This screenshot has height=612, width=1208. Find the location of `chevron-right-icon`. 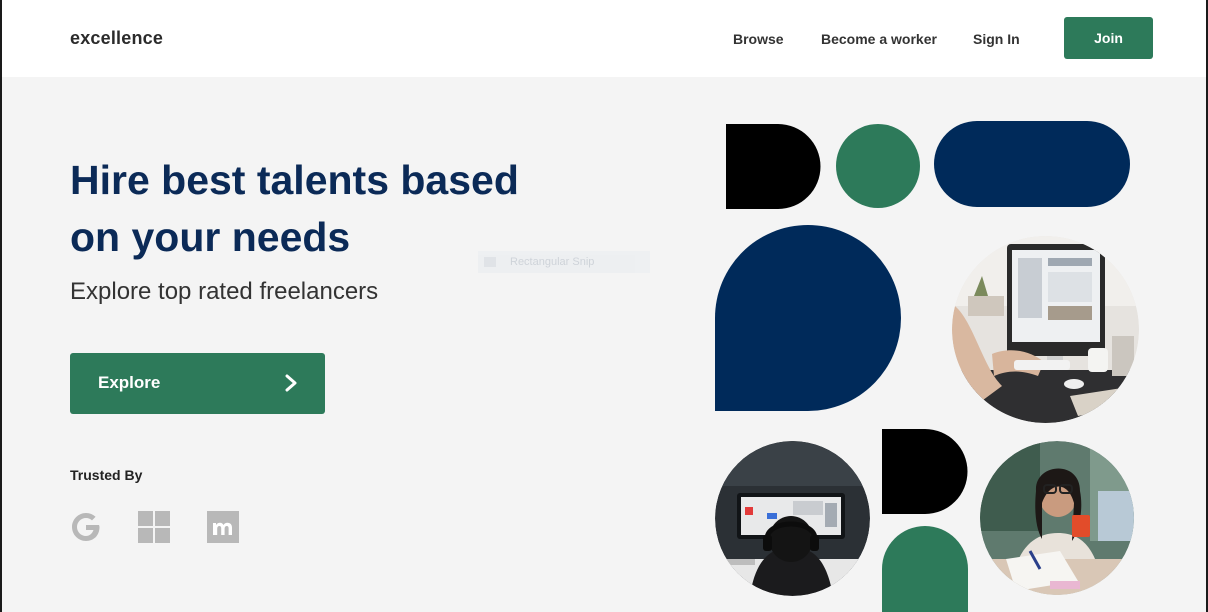

chevron-right-icon is located at coordinates (291, 383).